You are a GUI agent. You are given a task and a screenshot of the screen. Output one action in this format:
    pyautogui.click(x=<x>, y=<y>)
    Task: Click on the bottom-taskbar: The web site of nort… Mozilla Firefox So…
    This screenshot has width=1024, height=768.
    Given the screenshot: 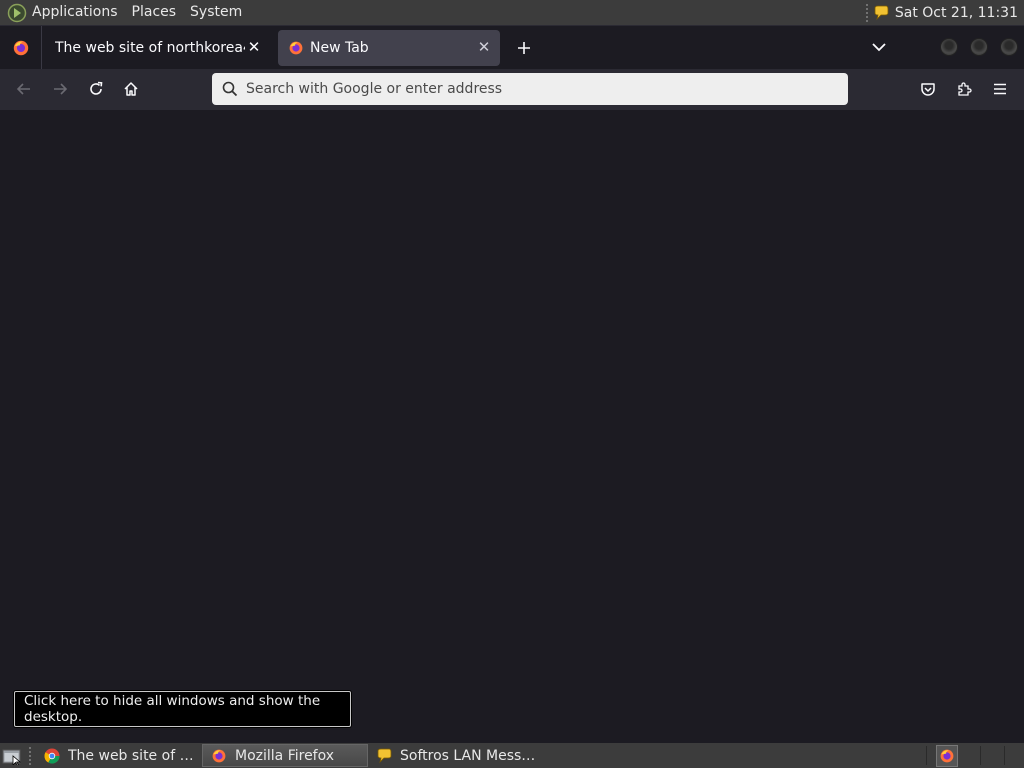 What is the action you would take?
    pyautogui.click(x=512, y=755)
    